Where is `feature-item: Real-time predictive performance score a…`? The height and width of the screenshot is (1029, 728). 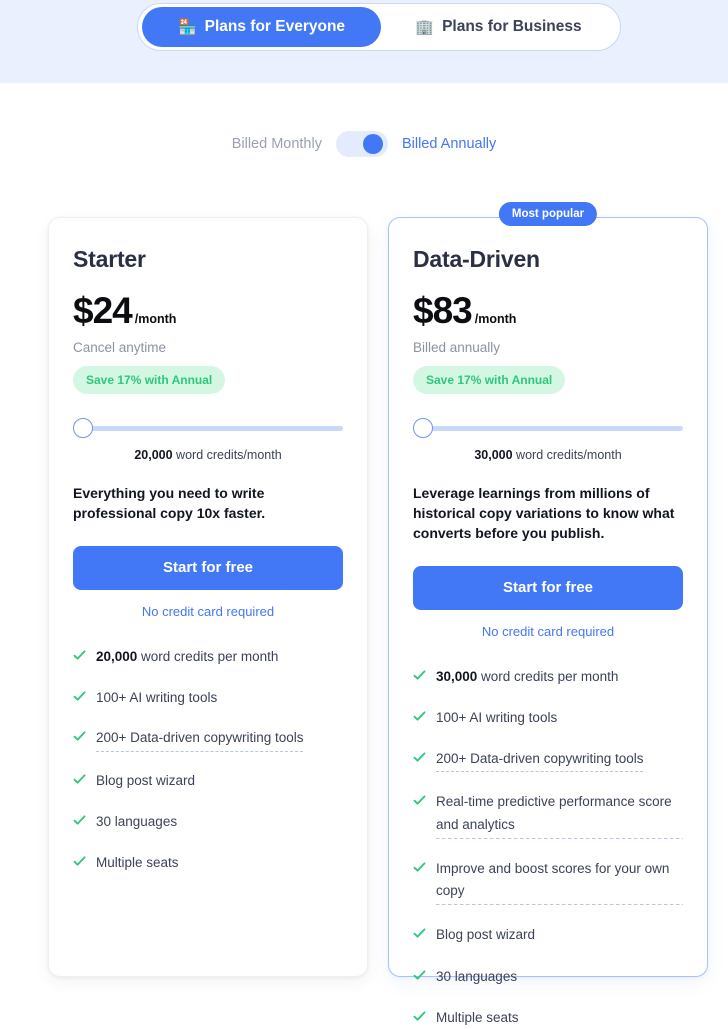
feature-item: Real-time predictive performance score a… is located at coordinates (548, 815).